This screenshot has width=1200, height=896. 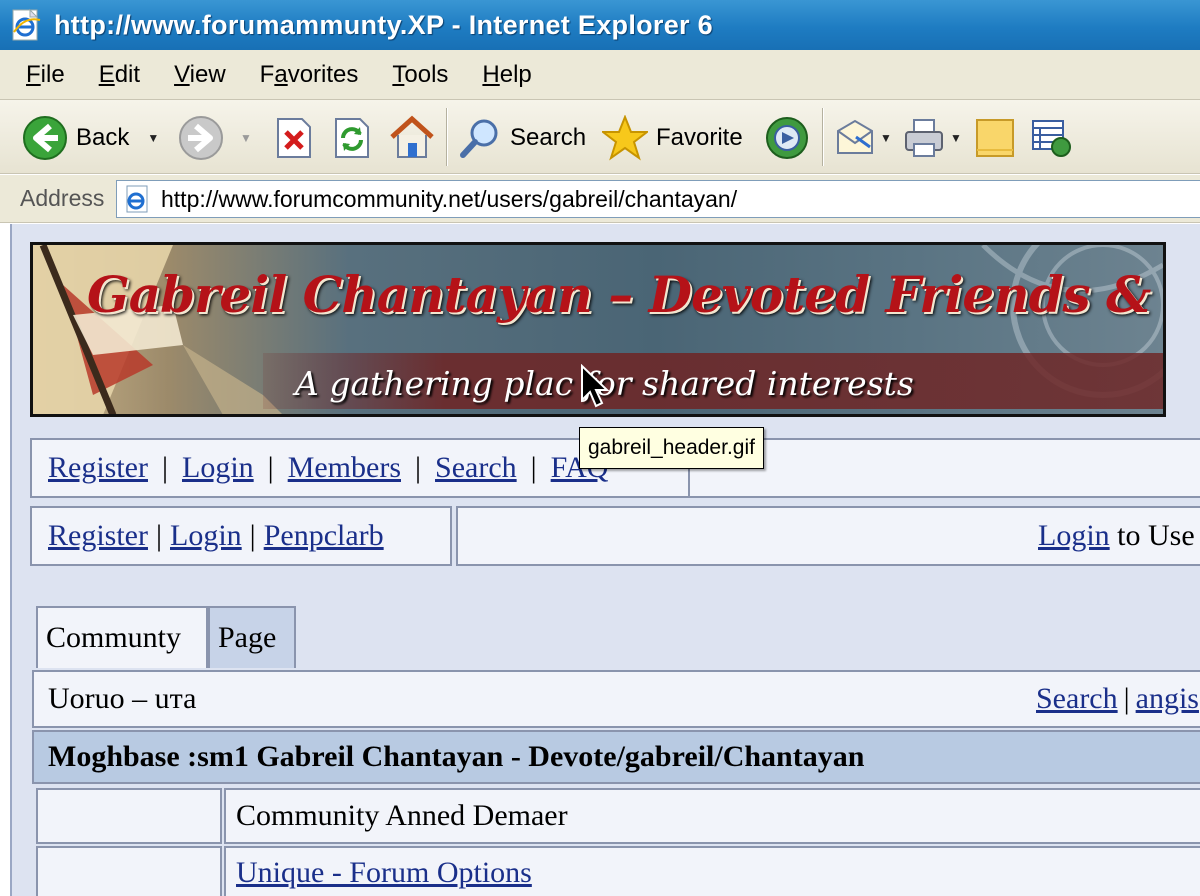 What do you see at coordinates (712, 871) in the screenshot?
I see `table-row-2-right-cell: Unique - Forum Options` at bounding box center [712, 871].